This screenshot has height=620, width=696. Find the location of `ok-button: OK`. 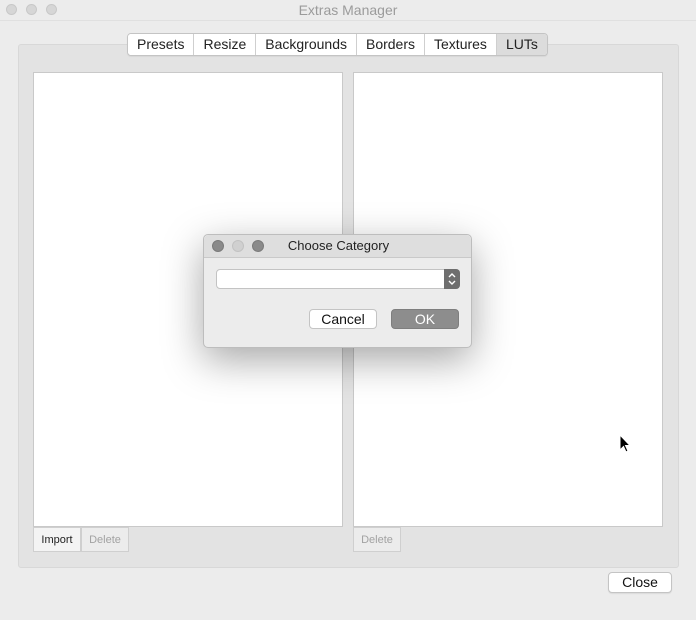

ok-button: OK is located at coordinates (425, 319).